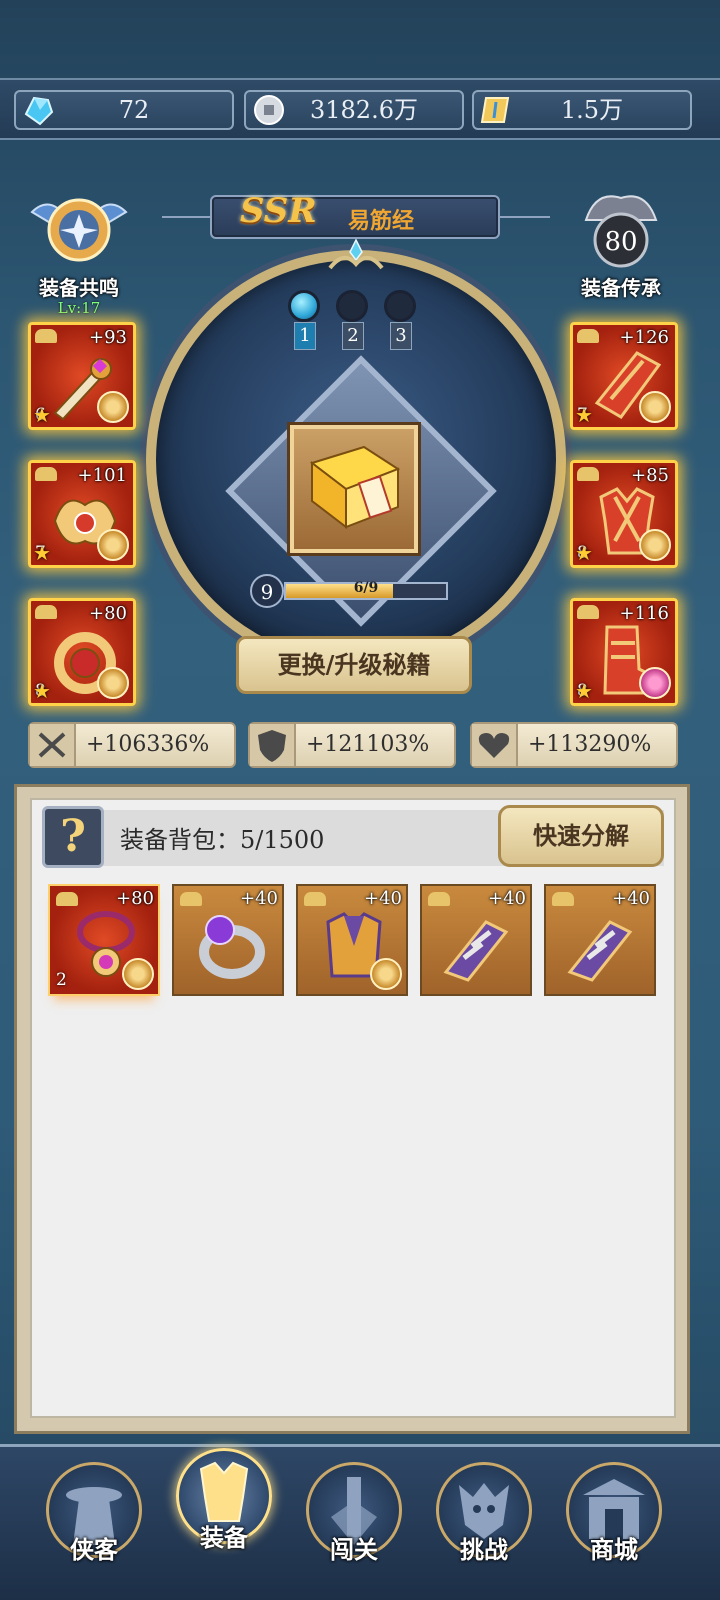 Image resolution: width=720 pixels, height=1600 pixels. I want to click on blue-crystal-icon, so click(39, 111).